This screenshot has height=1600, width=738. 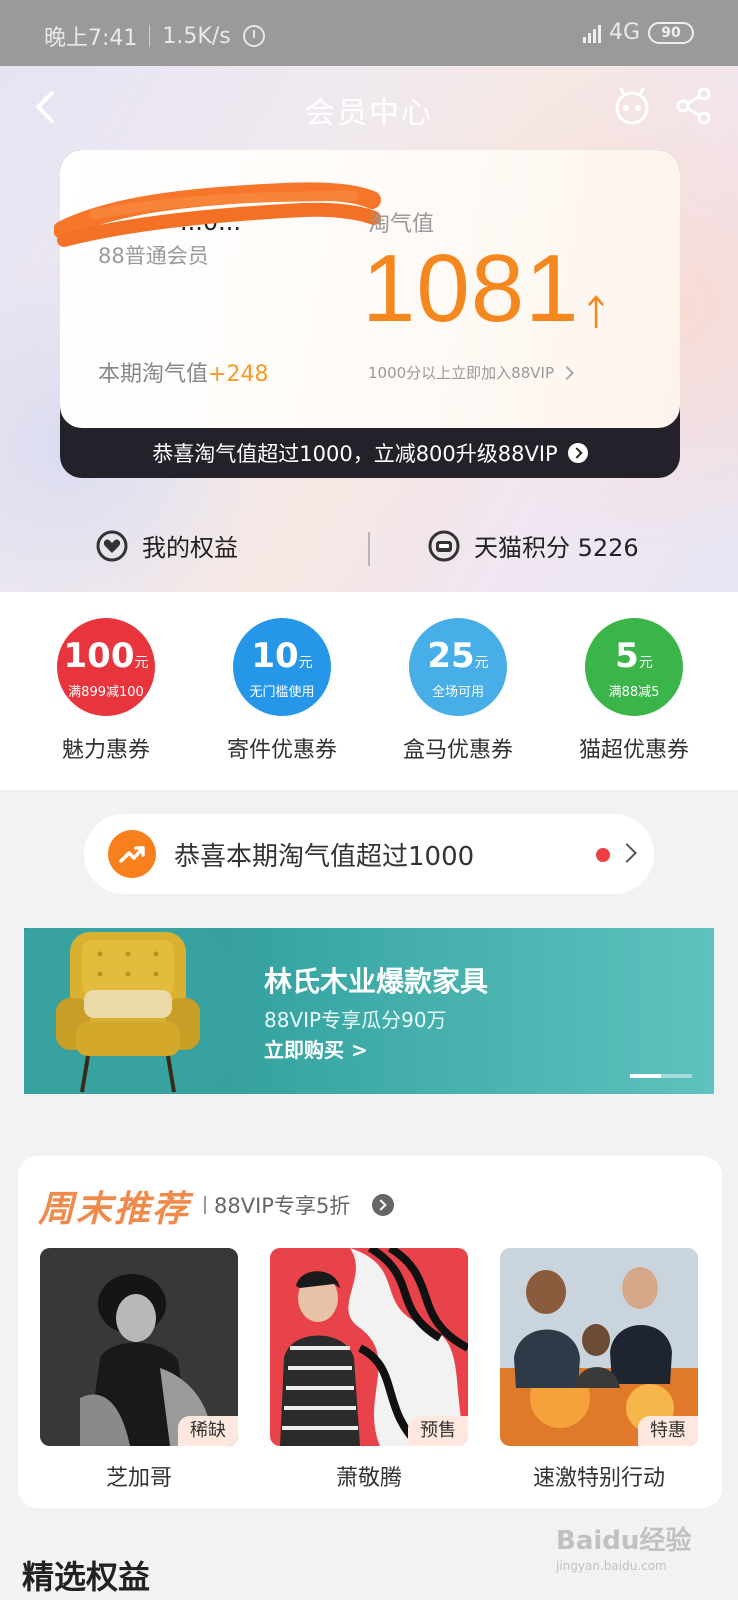 I want to click on featured-rights-title: 精选权益, so click(x=86, y=1577).